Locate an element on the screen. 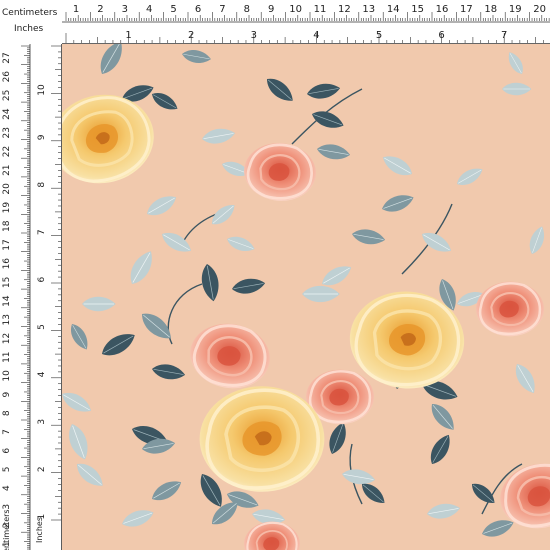 This screenshot has width=550, height=554. inch-tick-label: 1 is located at coordinates (128, 35).